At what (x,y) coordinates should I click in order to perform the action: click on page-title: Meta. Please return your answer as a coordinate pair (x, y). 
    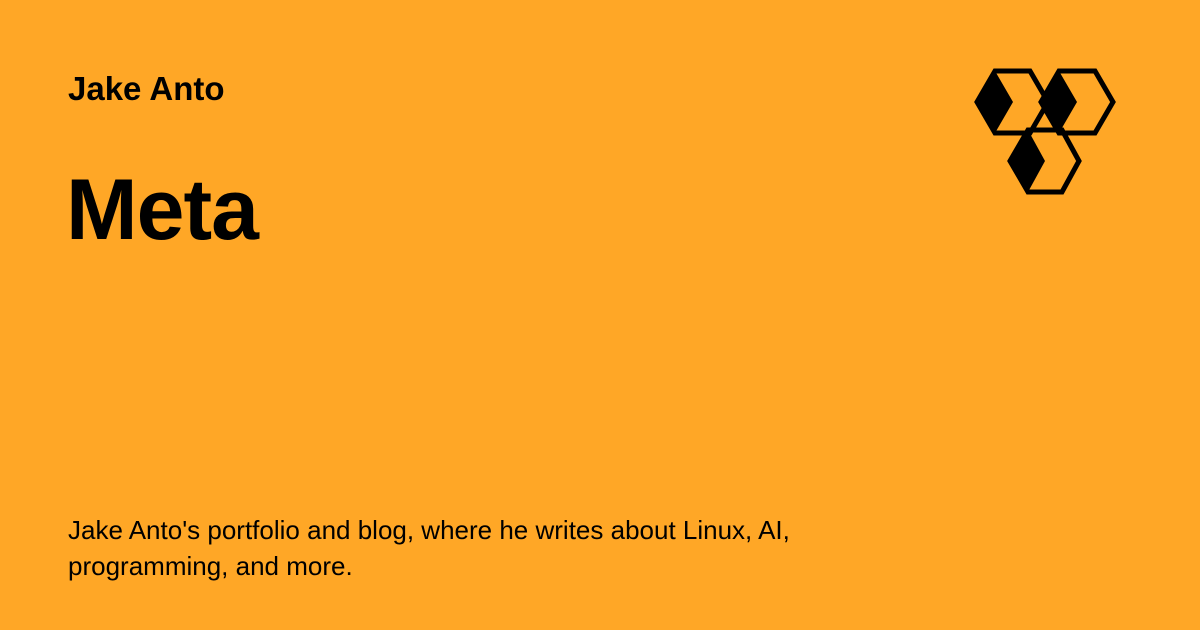
    Looking at the image, I should click on (162, 210).